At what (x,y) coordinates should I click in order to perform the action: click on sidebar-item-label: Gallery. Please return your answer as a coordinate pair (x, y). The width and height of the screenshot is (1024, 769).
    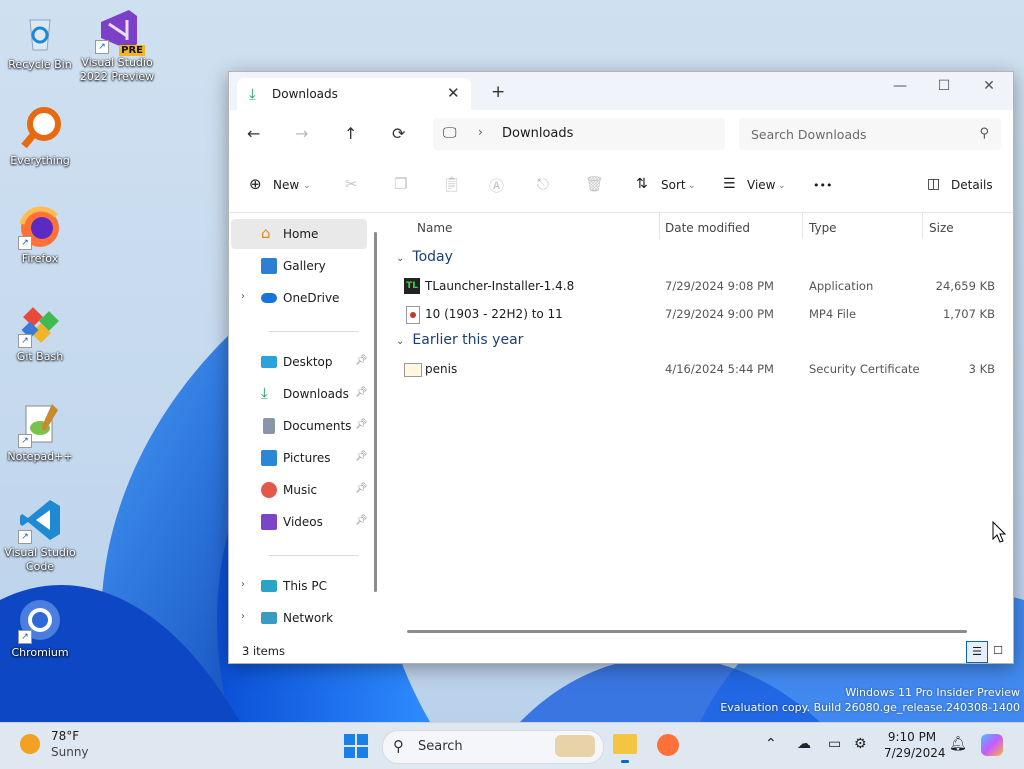
    Looking at the image, I should click on (304, 266).